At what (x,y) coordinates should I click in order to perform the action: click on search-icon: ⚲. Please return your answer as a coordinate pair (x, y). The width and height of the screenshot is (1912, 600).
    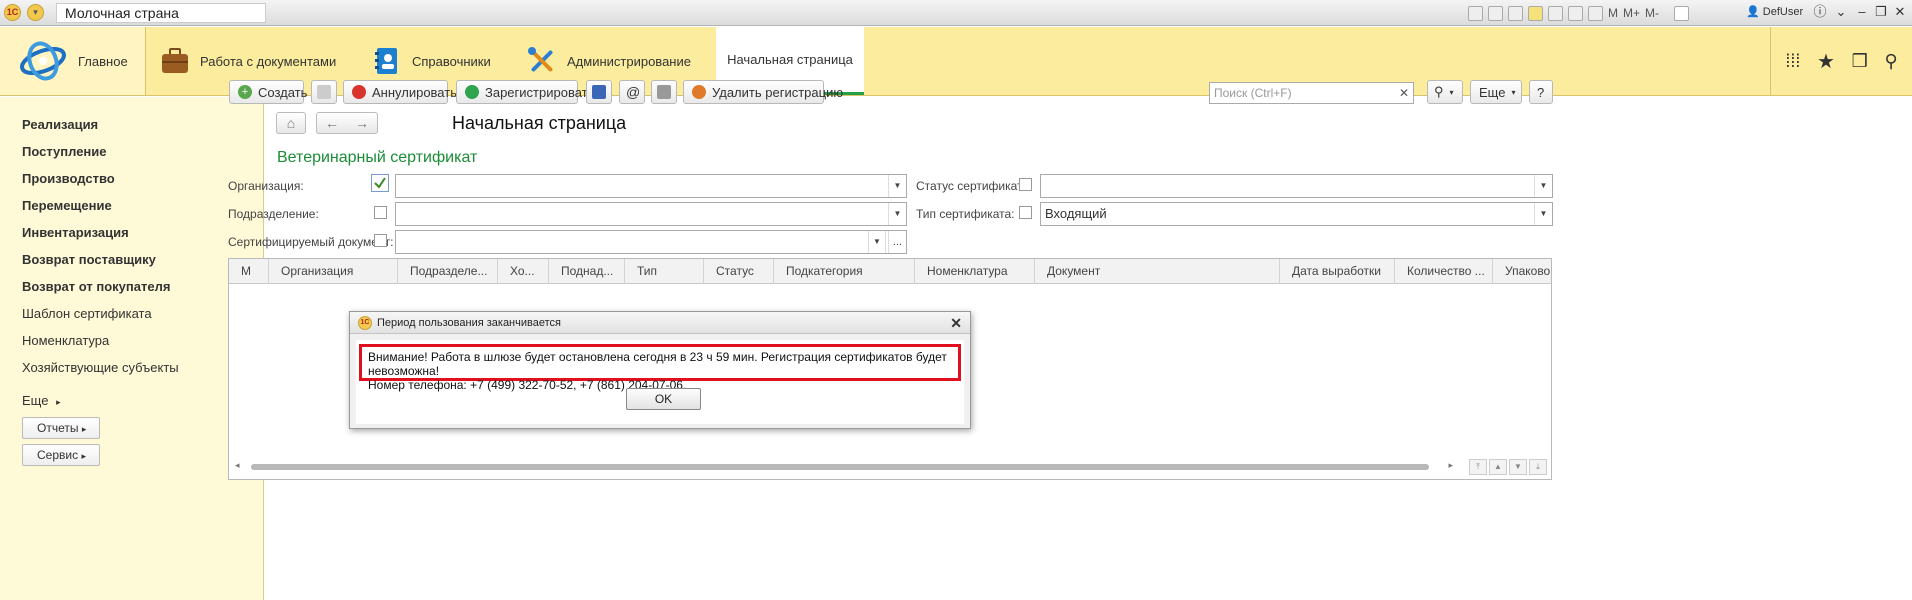
    Looking at the image, I should click on (1890, 61).